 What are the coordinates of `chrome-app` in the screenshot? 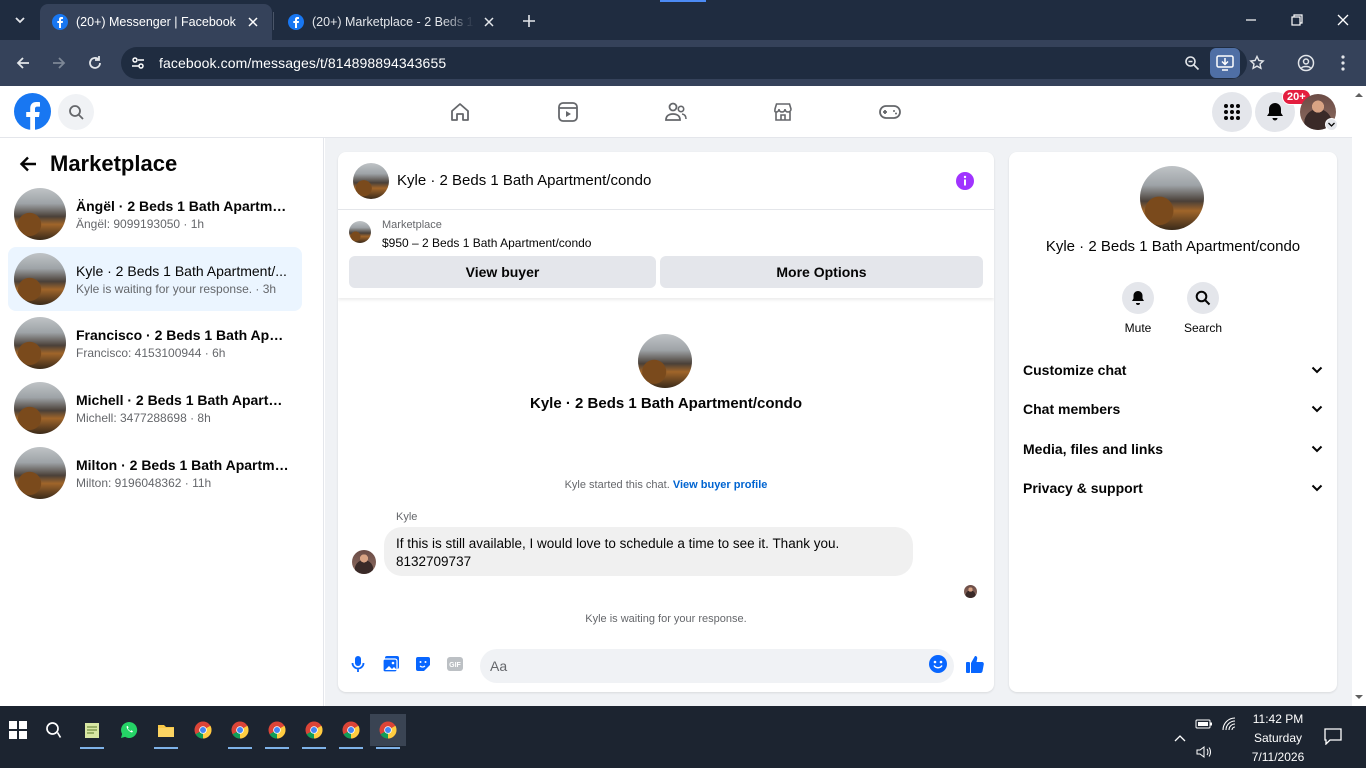 It's located at (203, 730).